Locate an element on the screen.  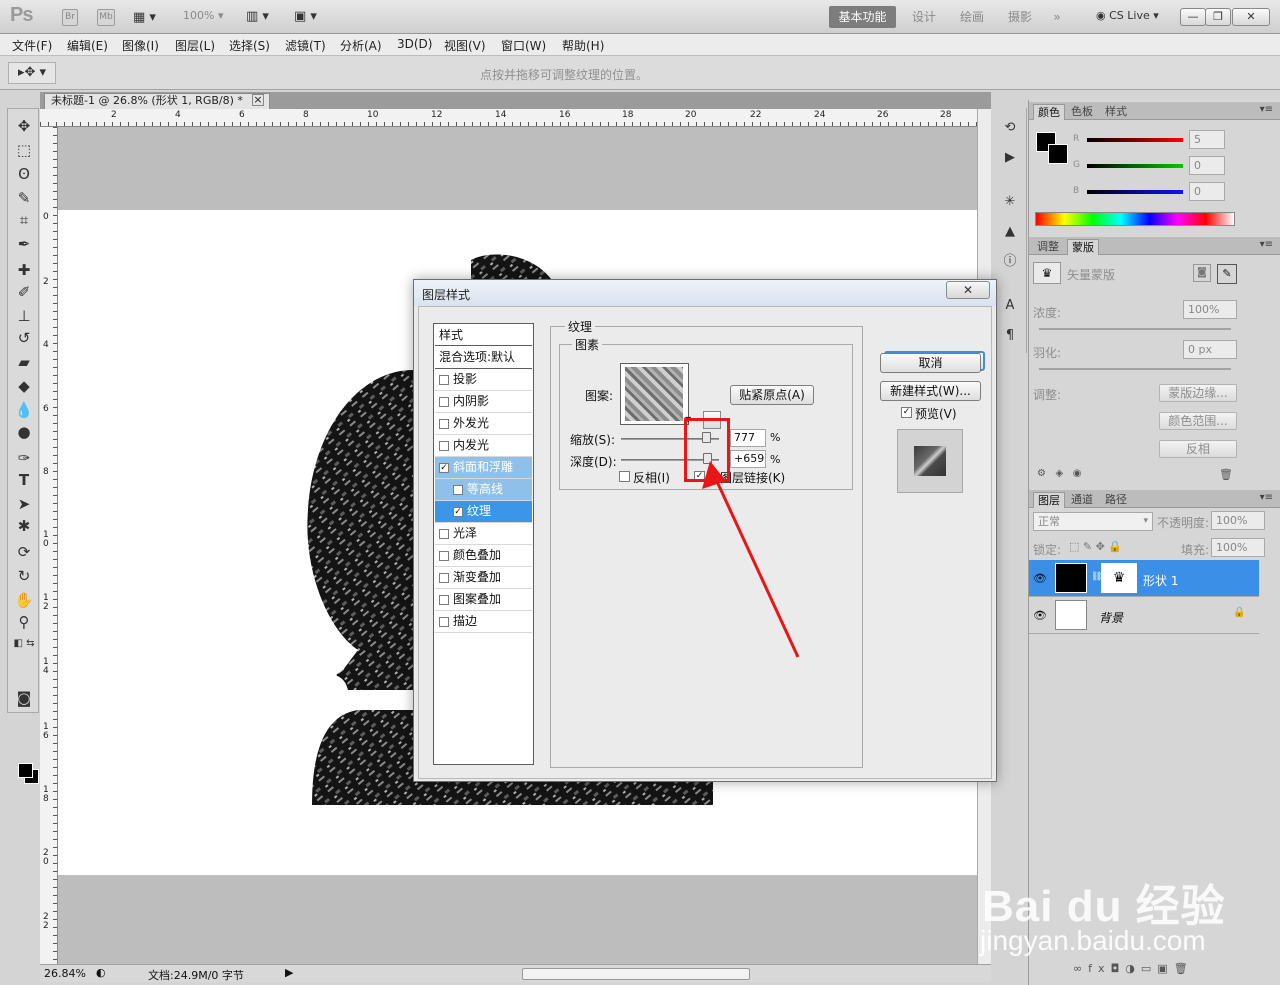
add-vector-mask-icon: ✎ is located at coordinates (1227, 274).